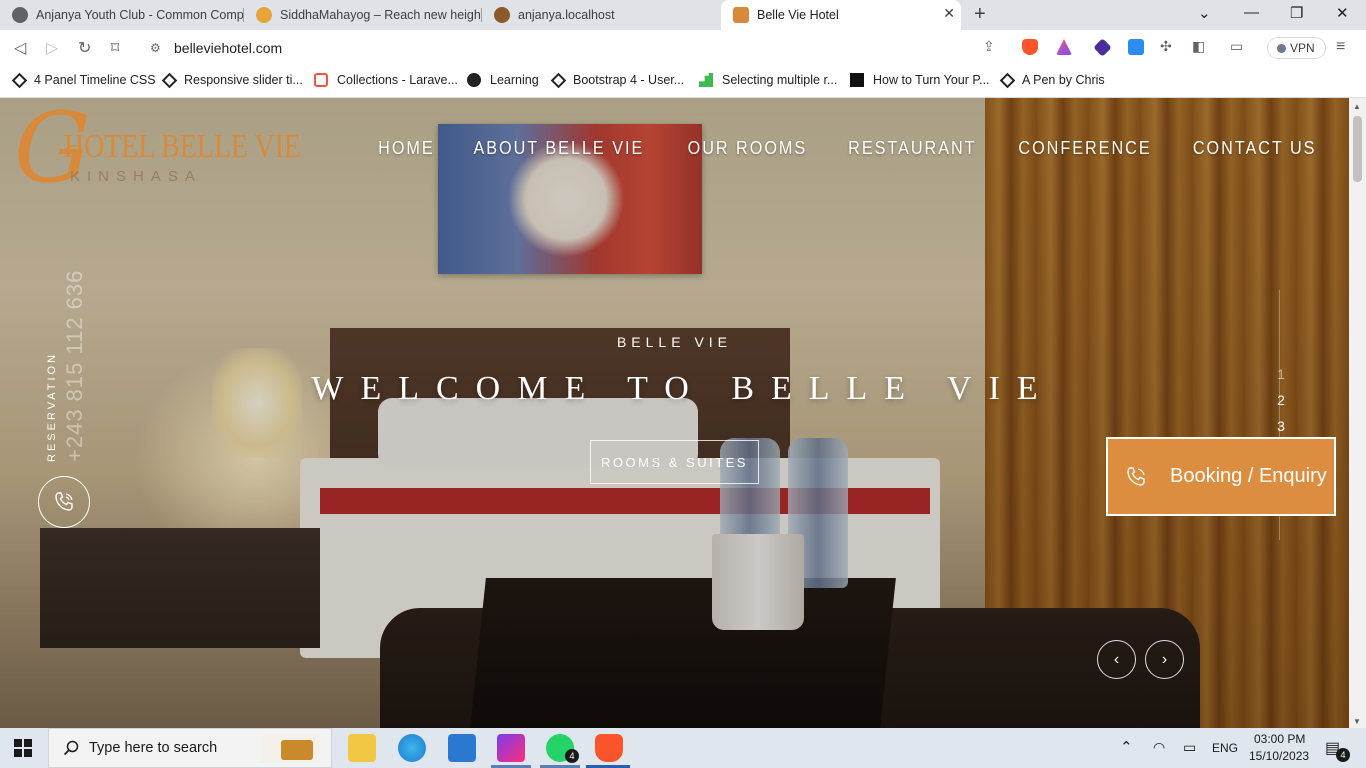  Describe the element at coordinates (857, 80) in the screenshot. I see `medium-icon` at that location.